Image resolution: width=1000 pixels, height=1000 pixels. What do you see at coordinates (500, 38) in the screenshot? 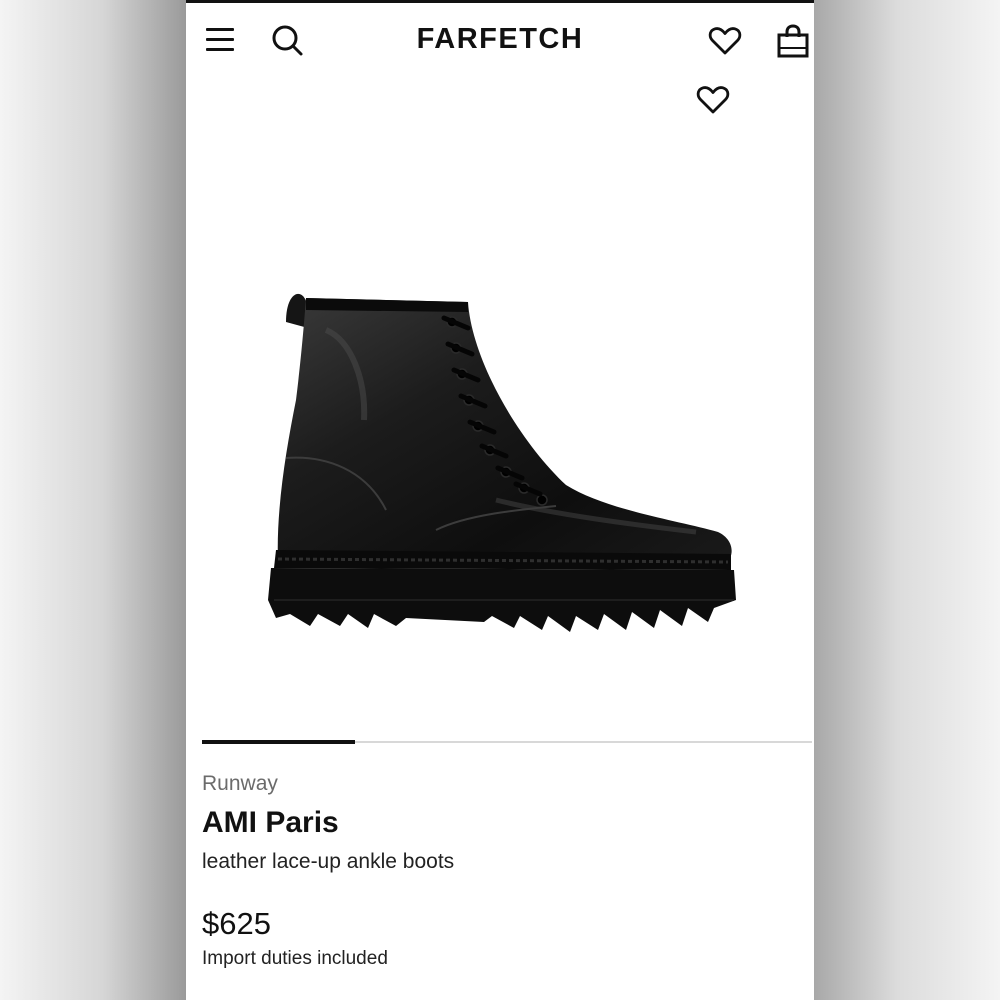
I see `app-header: FARFETCH` at bounding box center [500, 38].